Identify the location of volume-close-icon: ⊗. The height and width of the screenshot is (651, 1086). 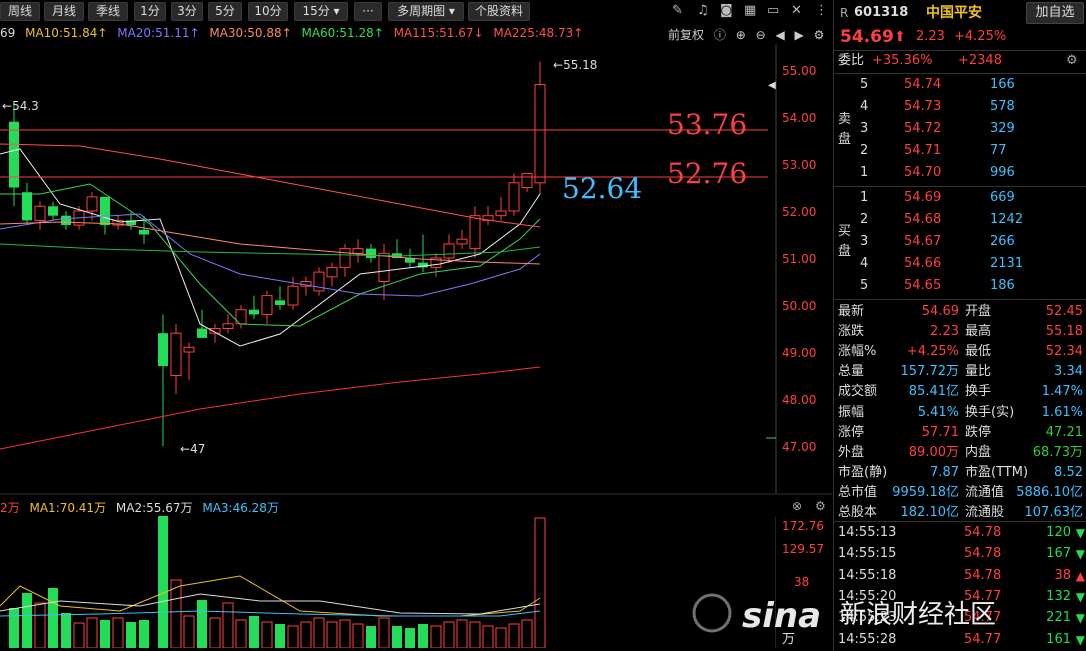
(797, 506).